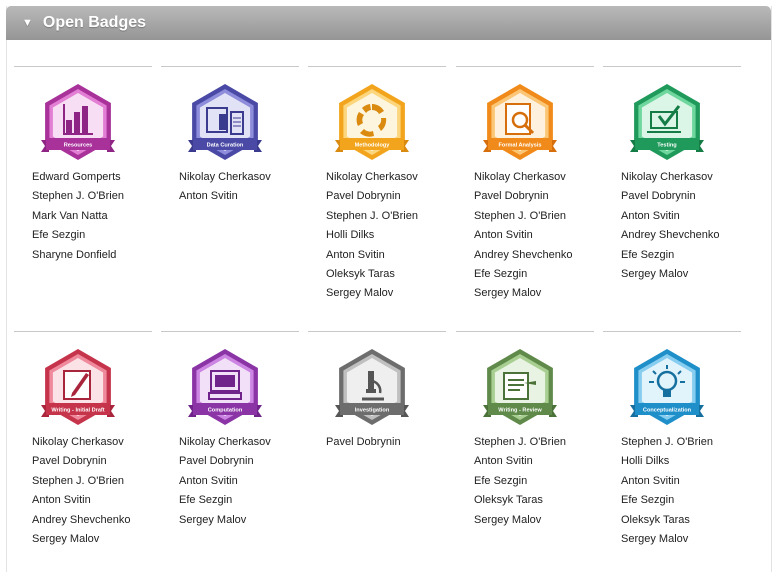 The width and height of the screenshot is (778, 581). What do you see at coordinates (667, 123) in the screenshot?
I see `badge-emblem: Testing` at bounding box center [667, 123].